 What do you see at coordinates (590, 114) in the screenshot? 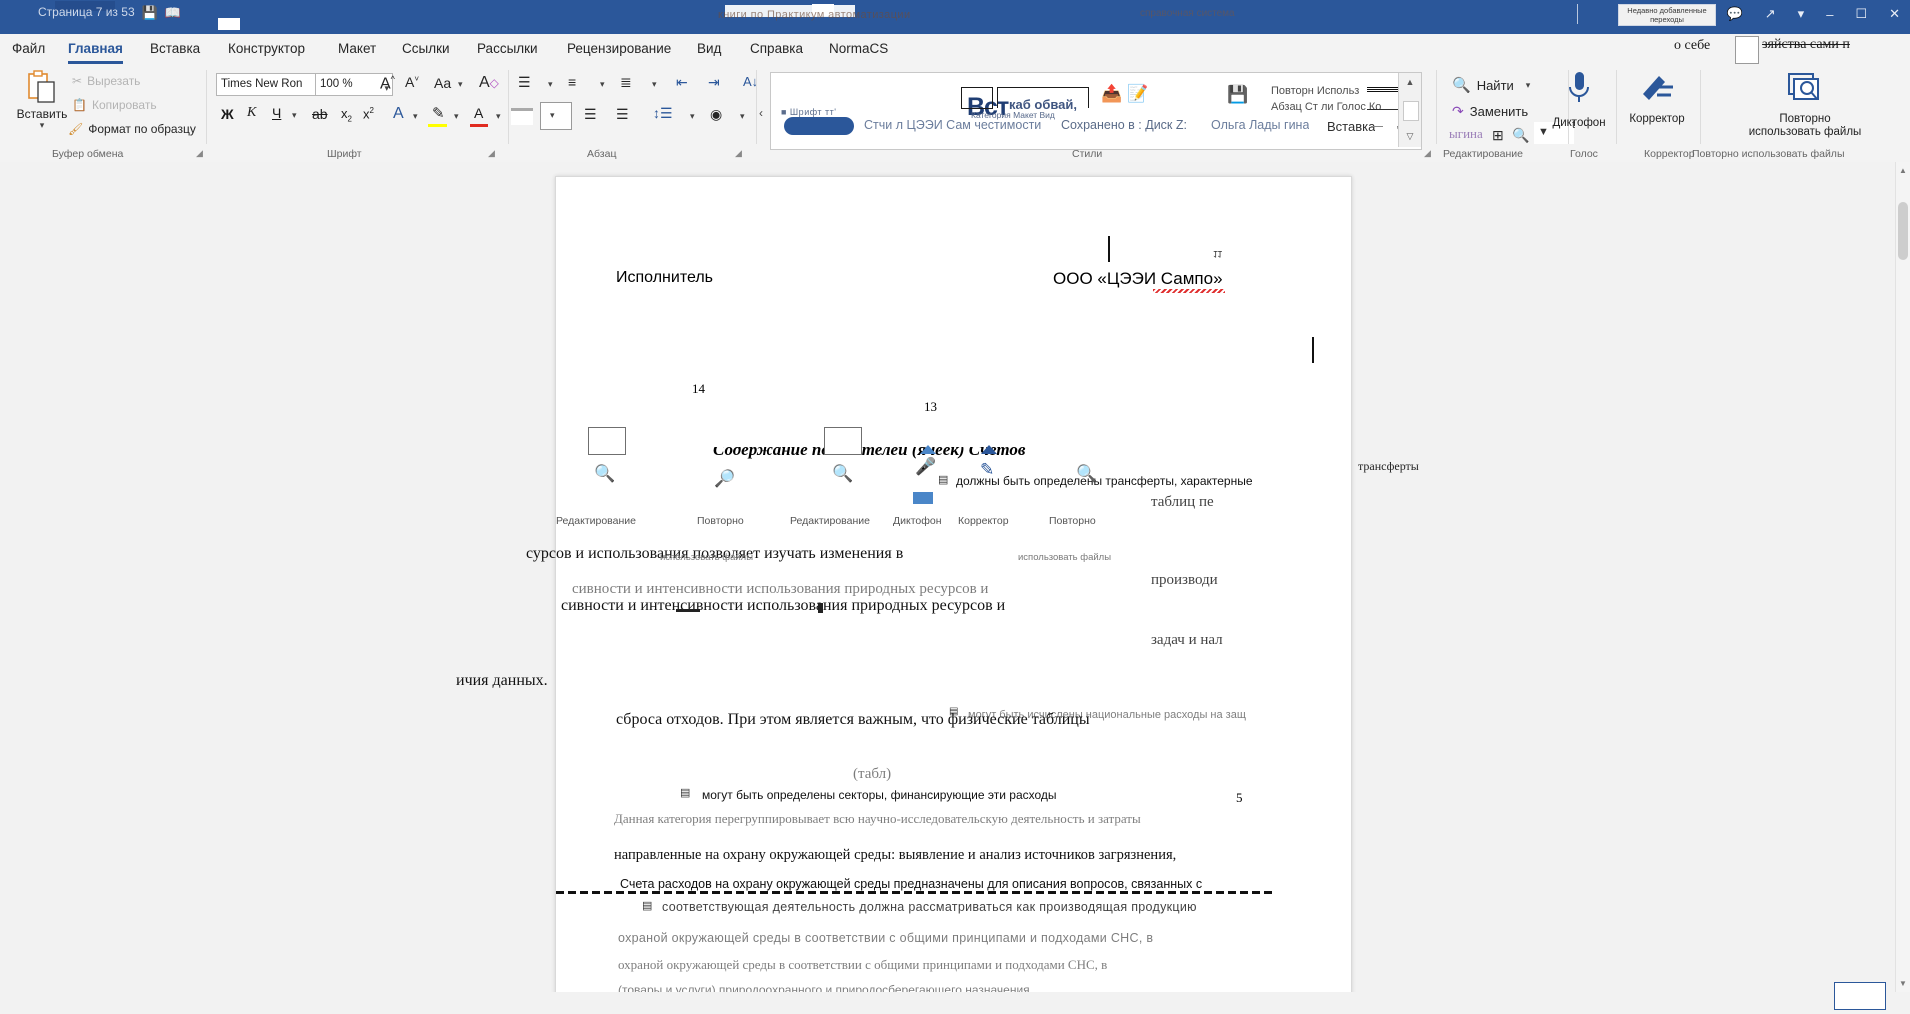
I see `align-center-icon: ☰` at bounding box center [590, 114].